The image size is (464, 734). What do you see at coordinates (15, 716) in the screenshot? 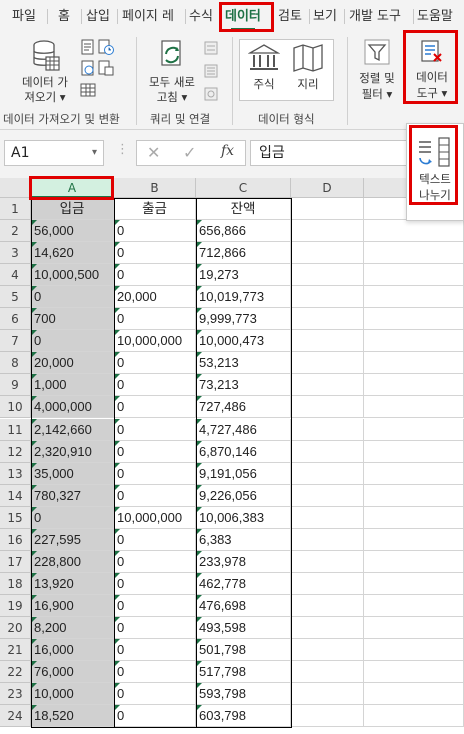
I see `row-header: 24` at bounding box center [15, 716].